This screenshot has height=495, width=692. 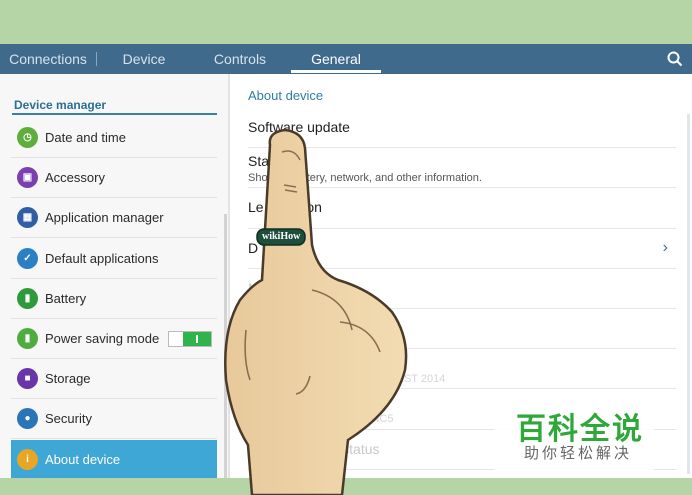 What do you see at coordinates (259, 161) in the screenshot?
I see `about-row-title: Sta` at bounding box center [259, 161].